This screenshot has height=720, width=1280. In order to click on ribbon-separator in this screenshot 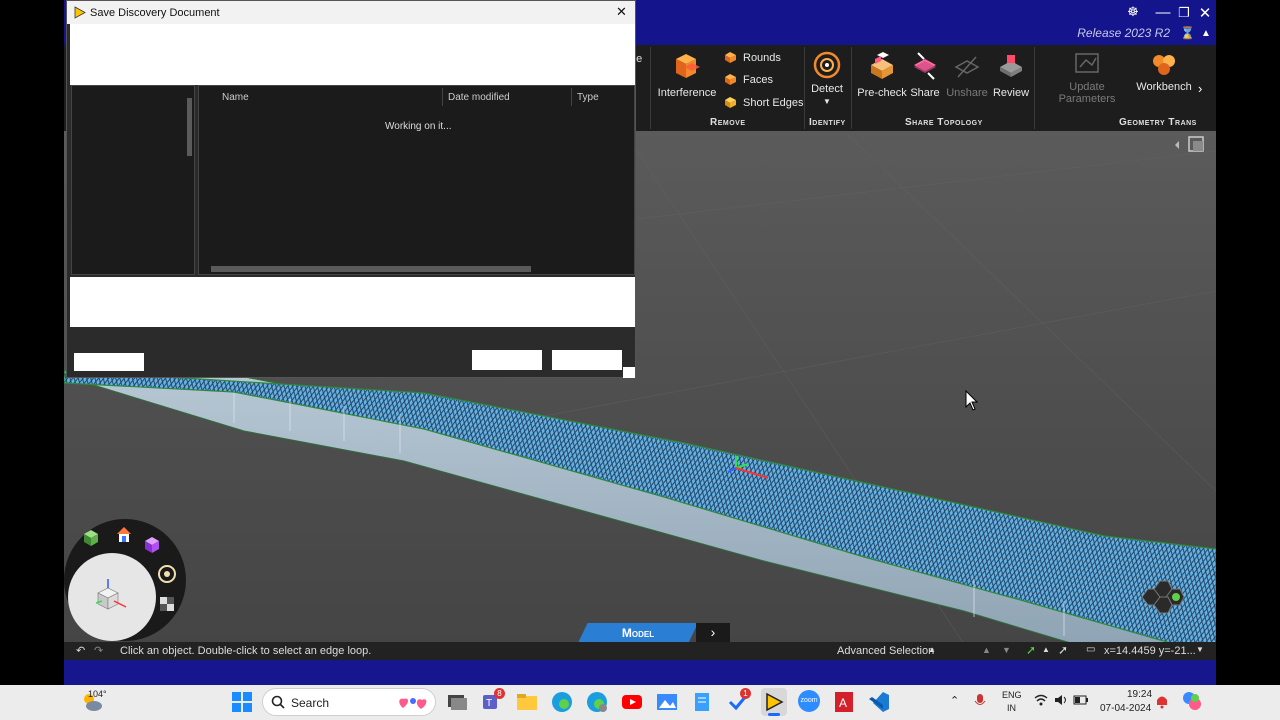, I will do `click(851, 88)`.